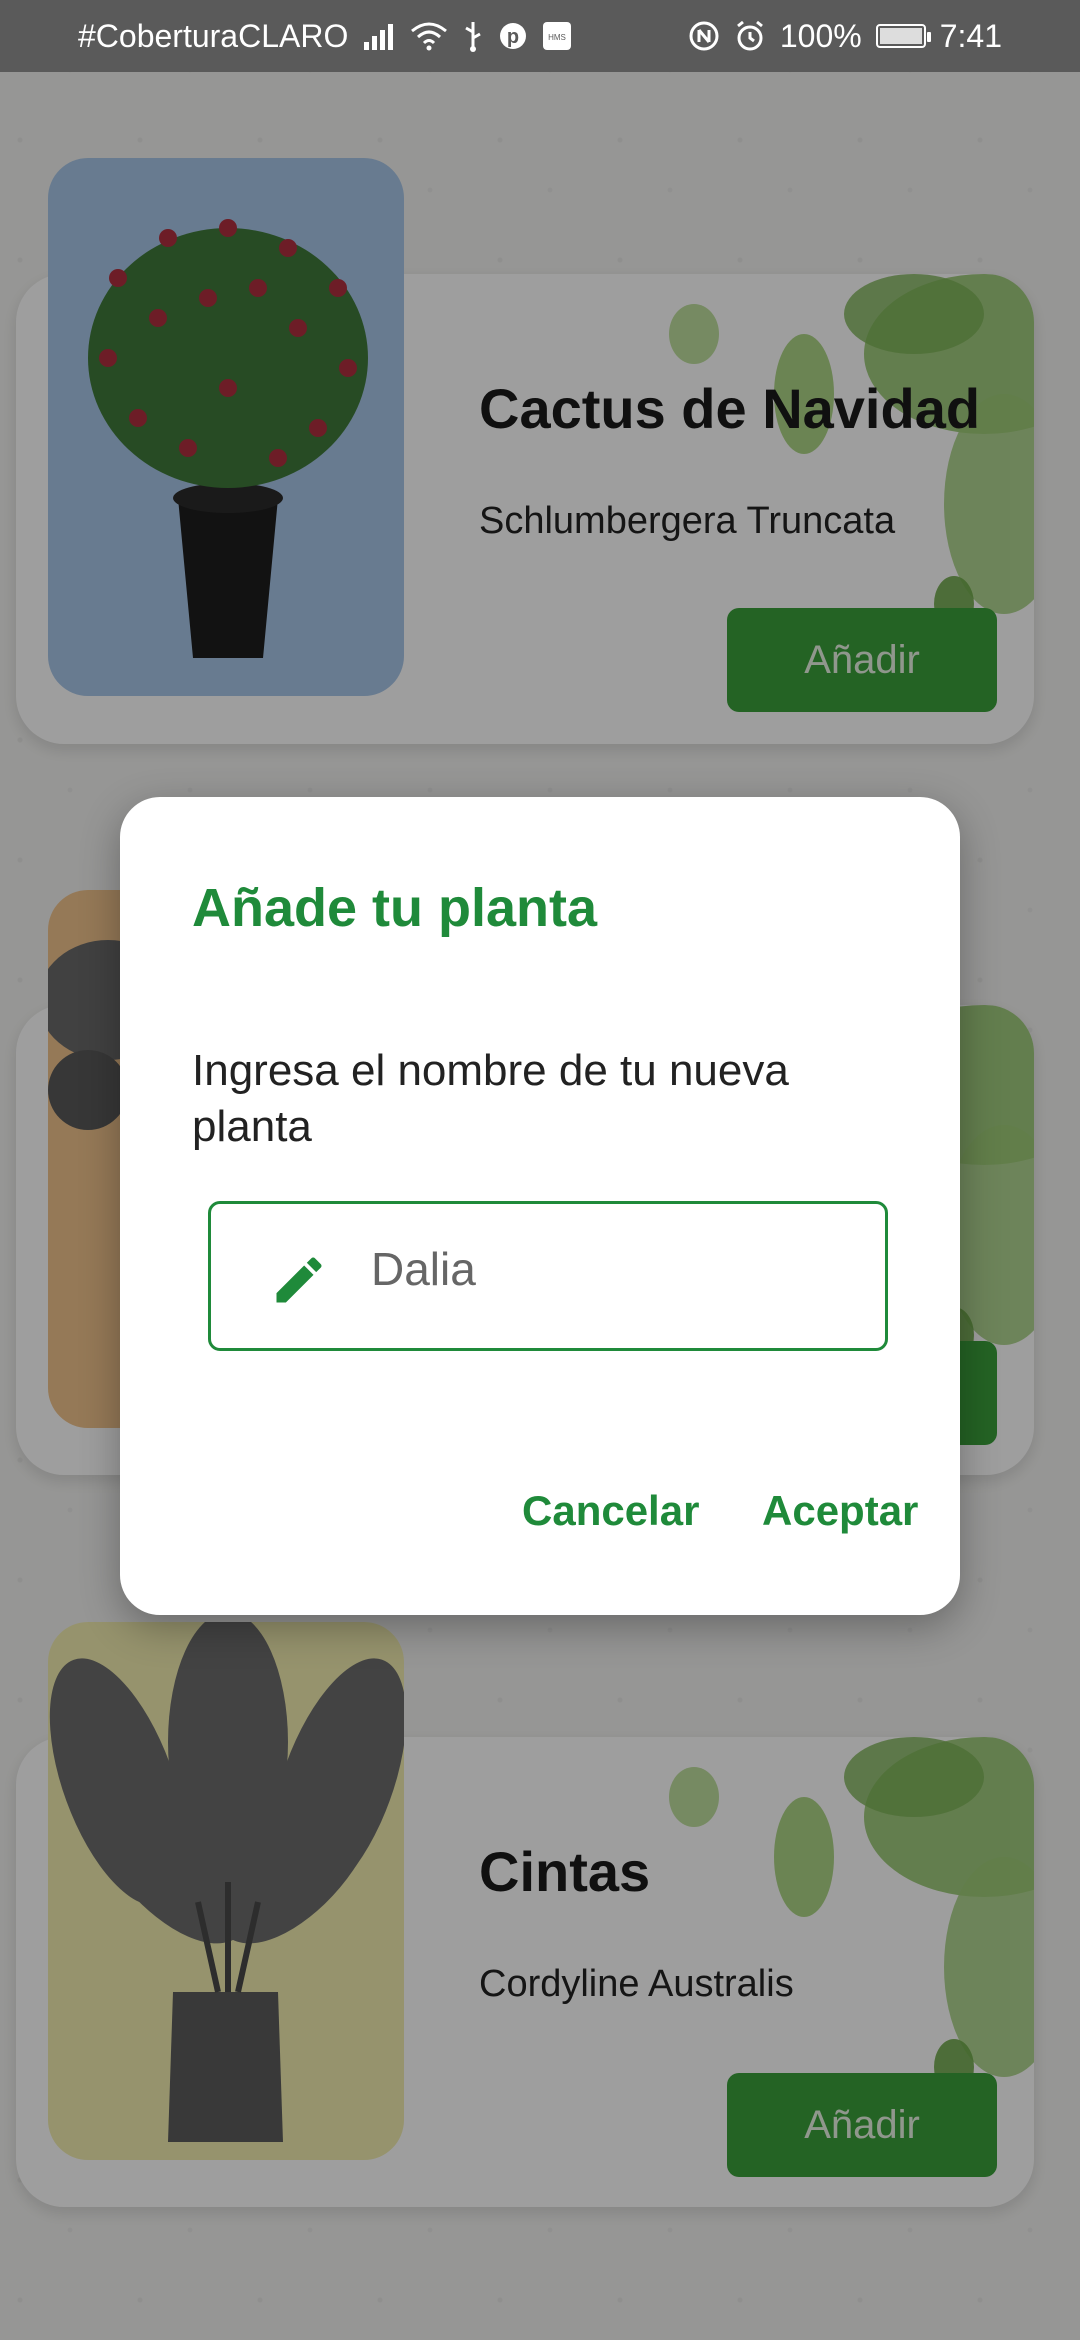 The image size is (1080, 2340). I want to click on hms-icon: HMS, so click(557, 36).